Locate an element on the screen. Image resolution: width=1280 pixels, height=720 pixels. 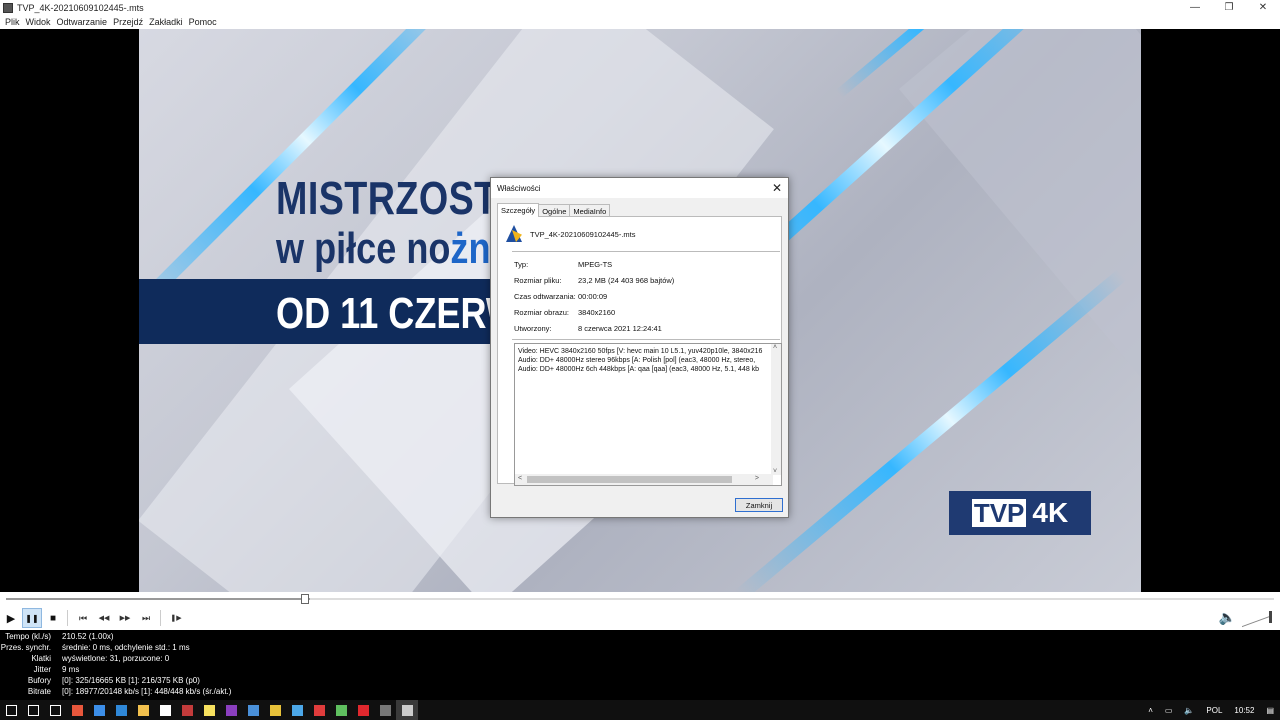
volume-slider is located at coordinates (1257, 618).